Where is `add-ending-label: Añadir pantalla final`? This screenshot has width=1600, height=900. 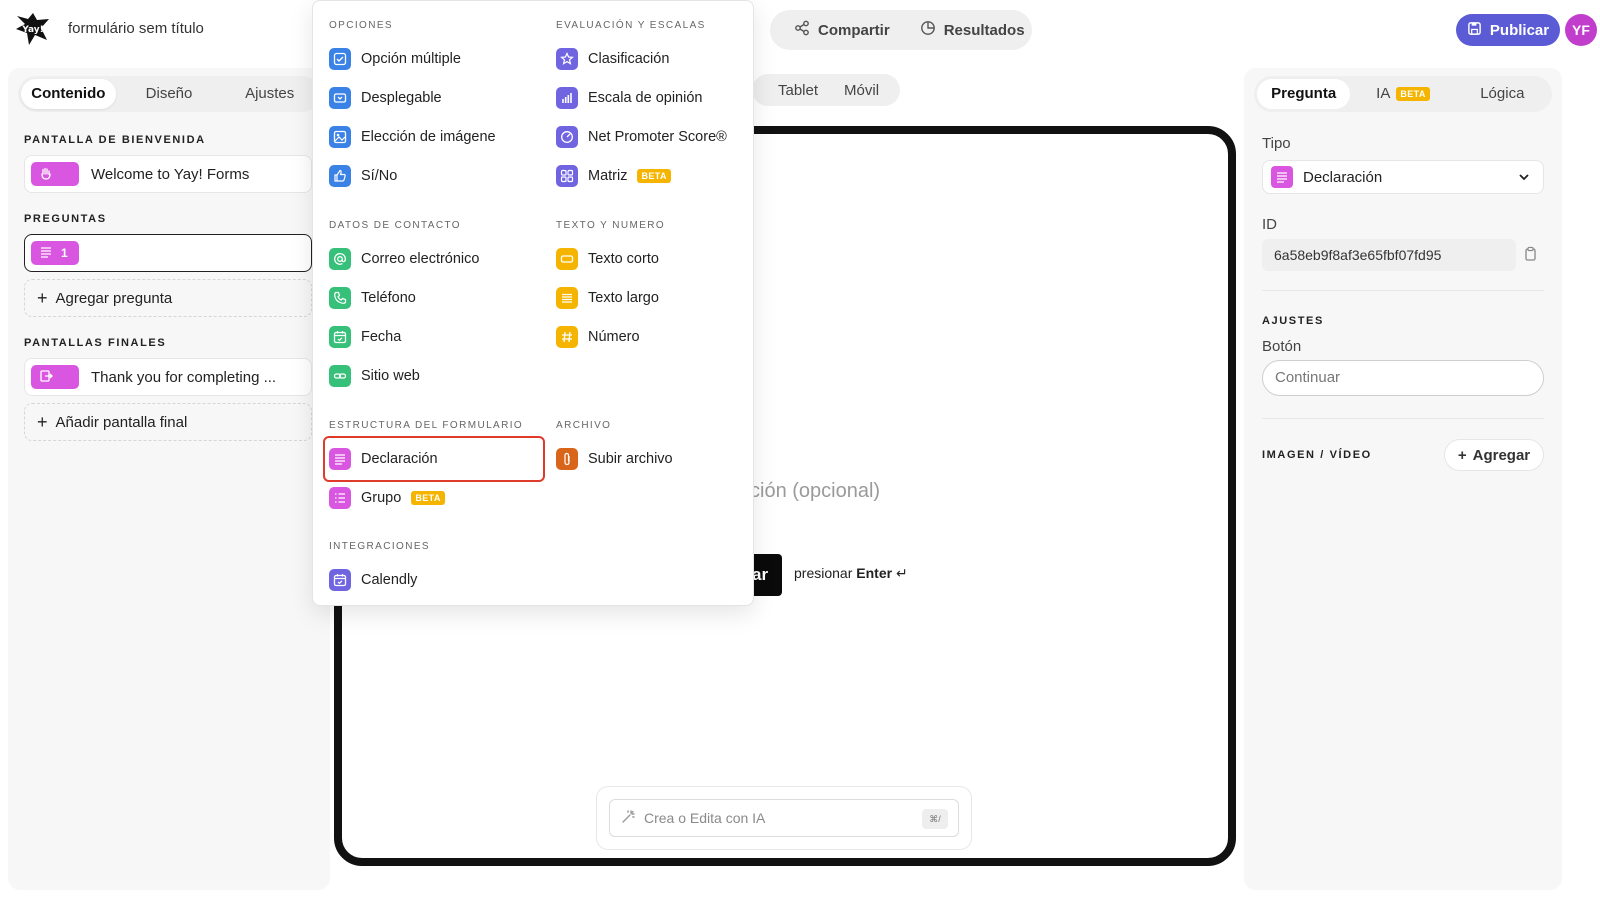 add-ending-label: Añadir pantalla final is located at coordinates (121, 422).